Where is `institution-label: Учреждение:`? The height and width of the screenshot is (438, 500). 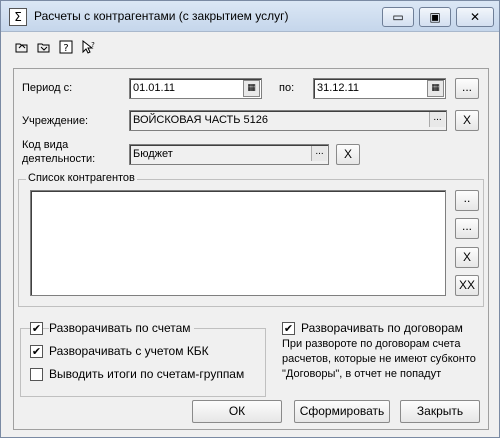 institution-label: Учреждение: is located at coordinates (55, 121).